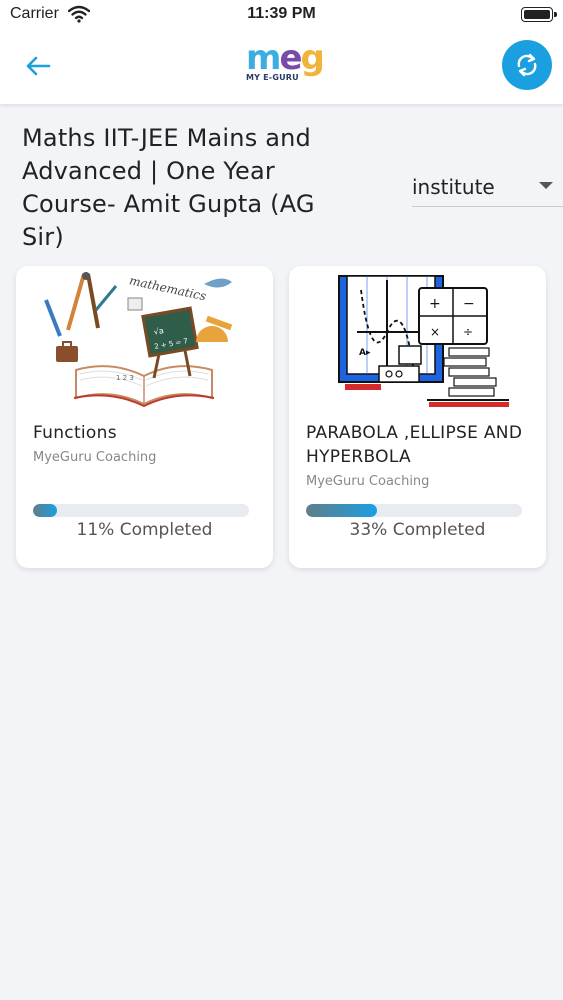 This screenshot has height=1000, width=563. I want to click on svg-text: A▸, so click(365, 353).